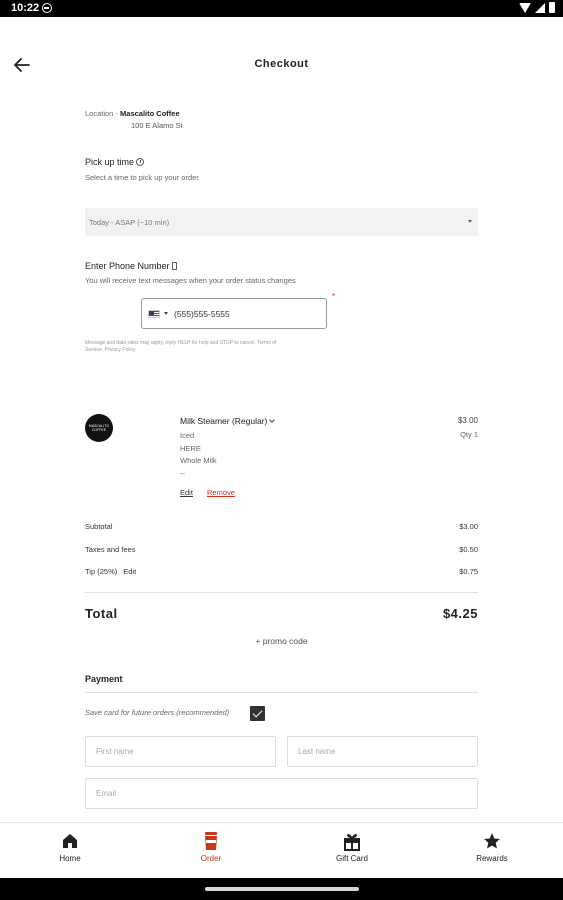 The height and width of the screenshot is (900, 563). I want to click on cup-icon, so click(211, 841).